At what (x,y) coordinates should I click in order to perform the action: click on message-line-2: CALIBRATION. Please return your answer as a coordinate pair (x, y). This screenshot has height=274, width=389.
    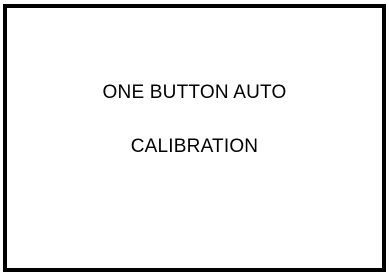
    Looking at the image, I should click on (194, 146).